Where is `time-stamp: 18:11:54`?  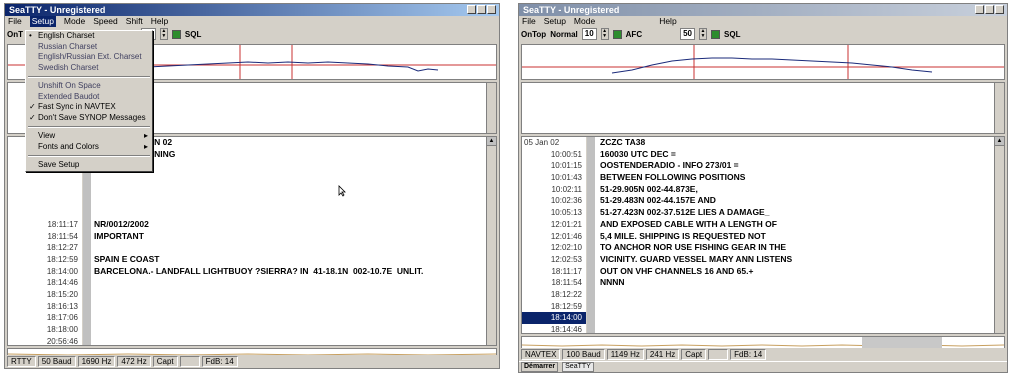 time-stamp: 18:11:54 is located at coordinates (62, 236).